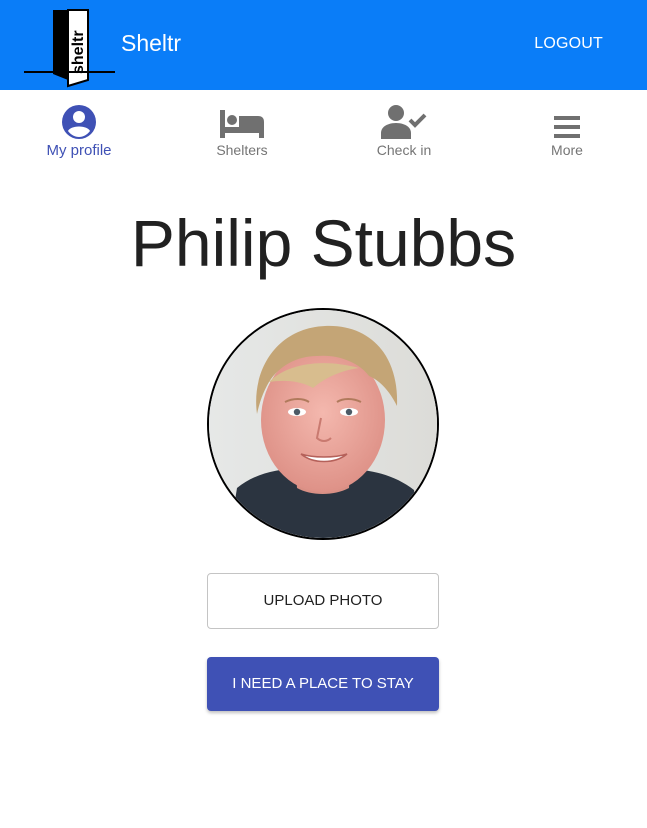  What do you see at coordinates (242, 150) in the screenshot?
I see `nav-item-label: Shelters` at bounding box center [242, 150].